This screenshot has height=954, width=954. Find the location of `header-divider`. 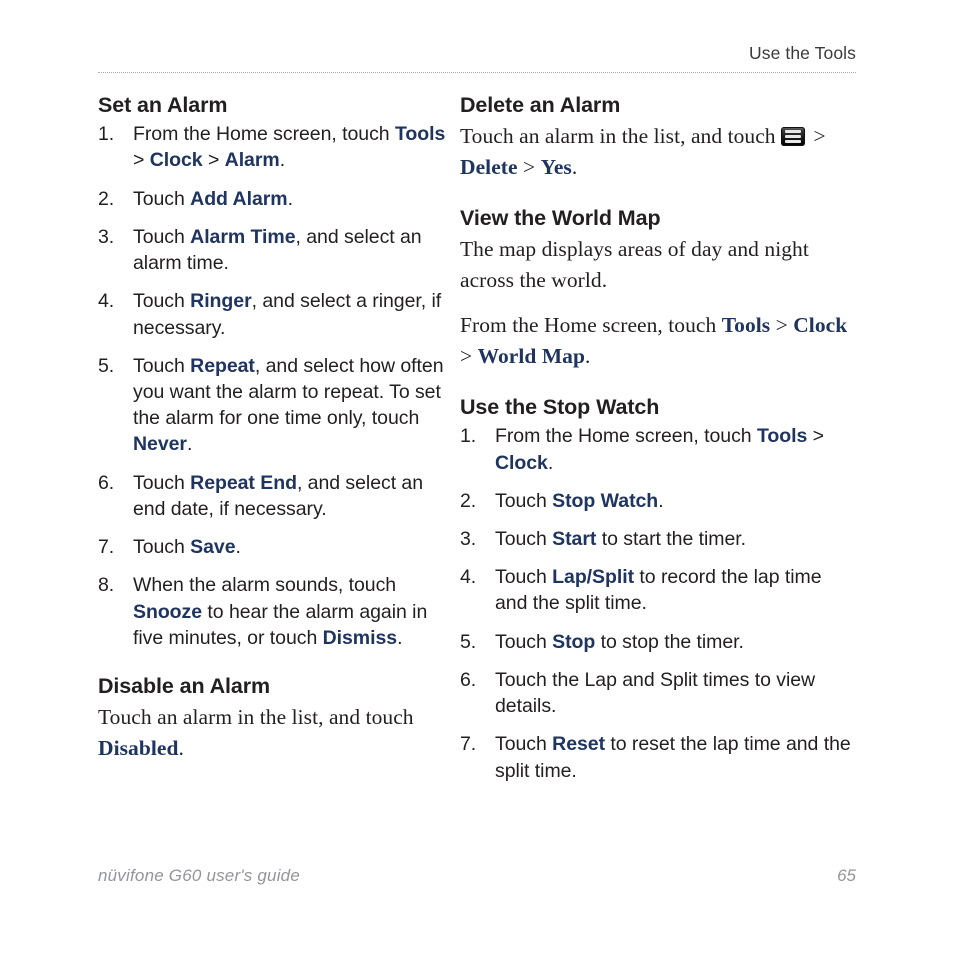

header-divider is located at coordinates (477, 73).